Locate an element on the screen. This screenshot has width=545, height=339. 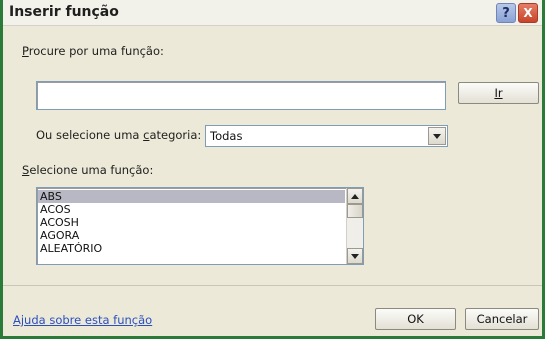
search-label: Procure por uma função: is located at coordinates (93, 51).